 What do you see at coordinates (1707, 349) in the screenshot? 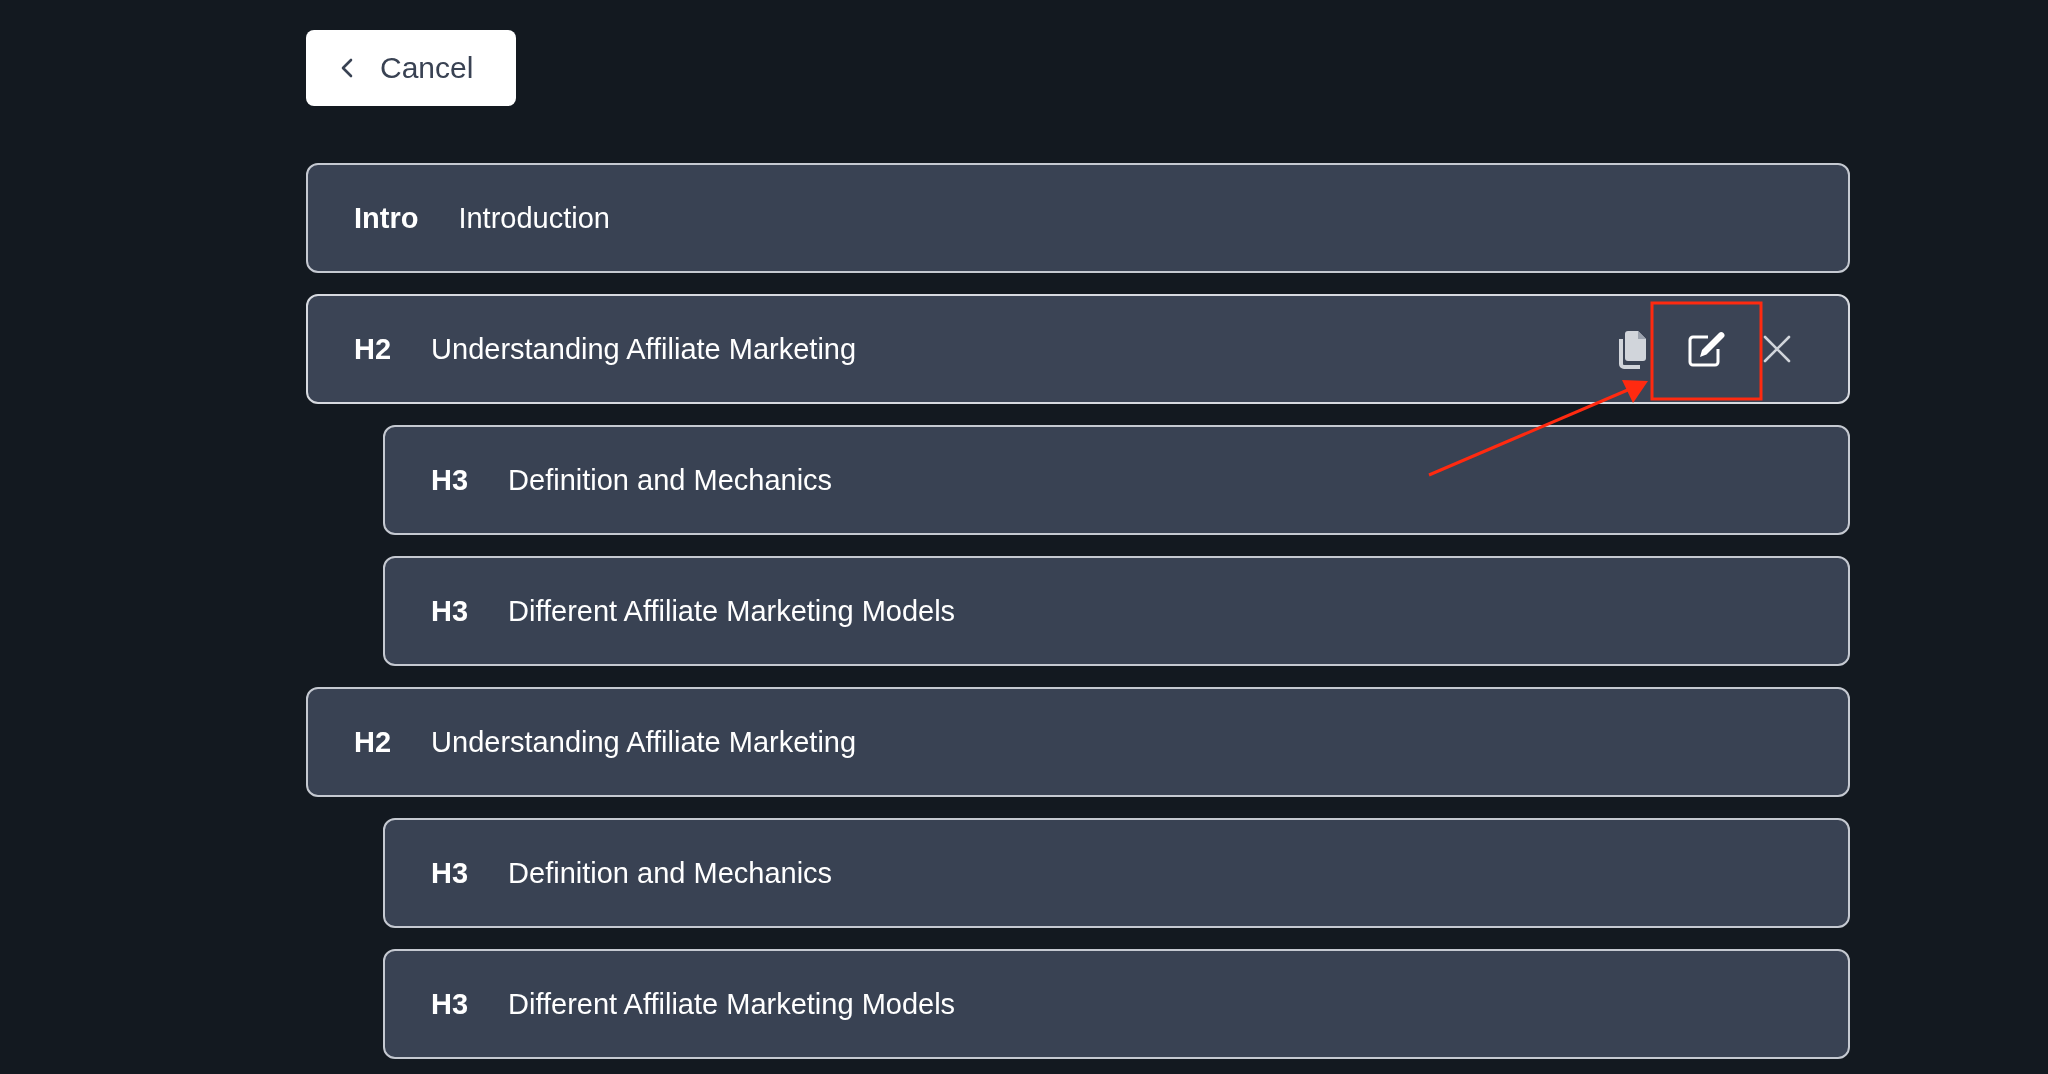
I see `edit-button` at bounding box center [1707, 349].